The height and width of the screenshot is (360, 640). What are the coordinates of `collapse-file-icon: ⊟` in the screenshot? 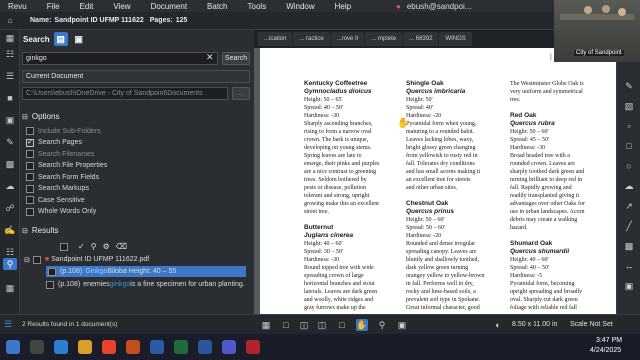 It's located at (27, 260).